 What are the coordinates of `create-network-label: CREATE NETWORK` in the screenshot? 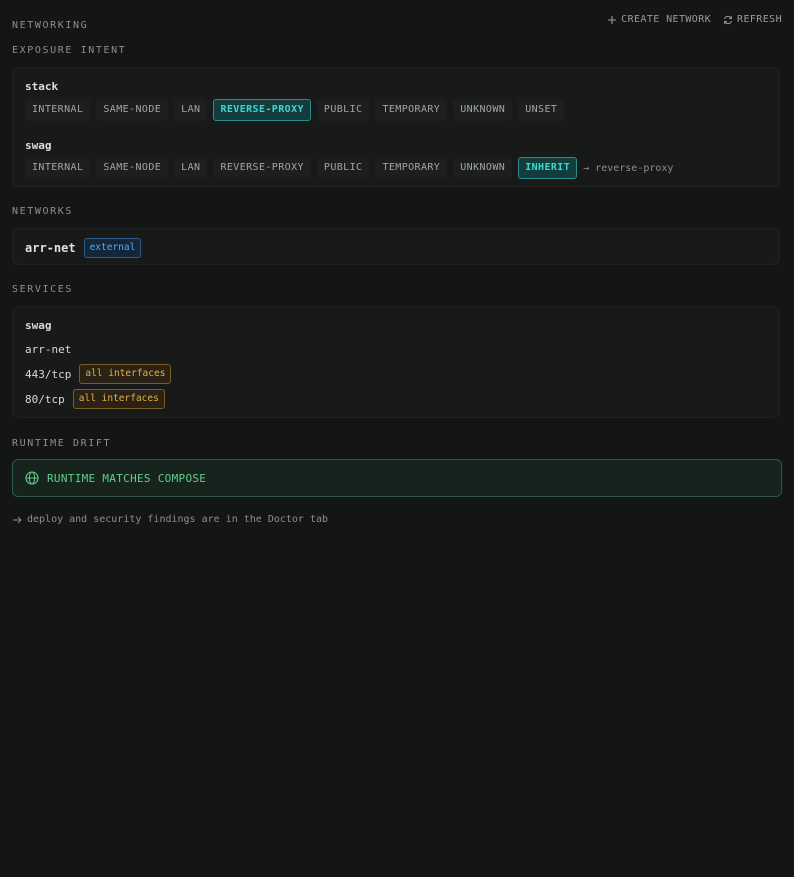 It's located at (666, 19).